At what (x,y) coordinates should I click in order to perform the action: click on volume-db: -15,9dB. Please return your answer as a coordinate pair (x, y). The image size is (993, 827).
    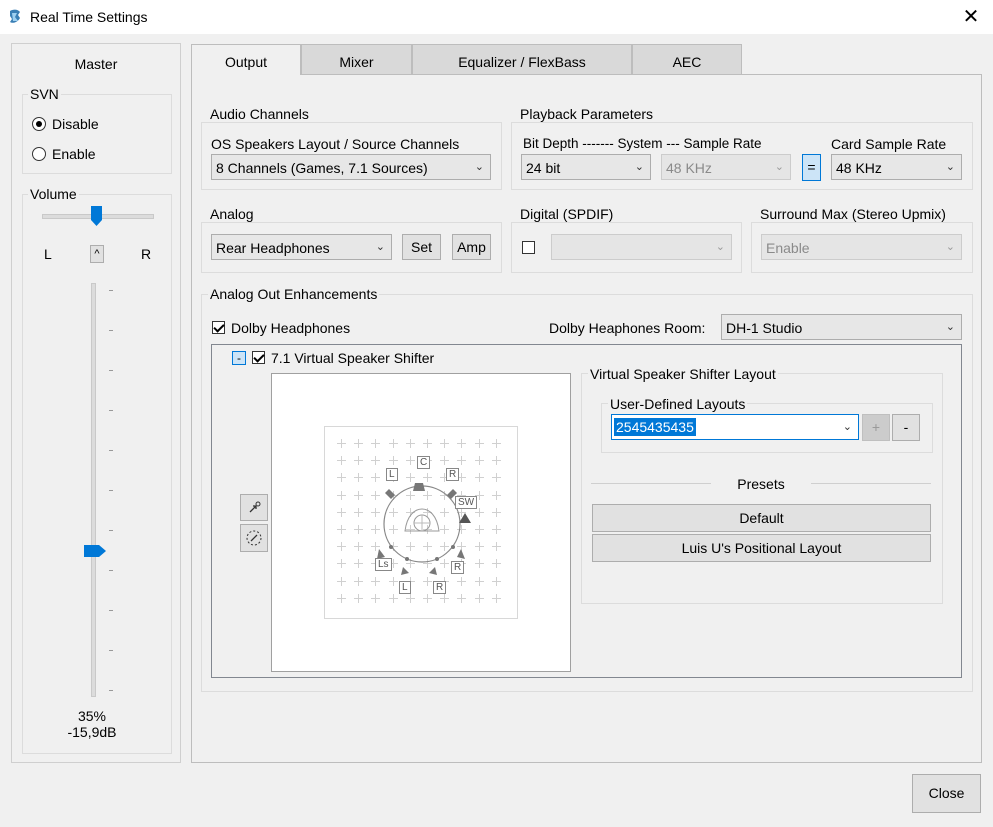
    Looking at the image, I should click on (92, 732).